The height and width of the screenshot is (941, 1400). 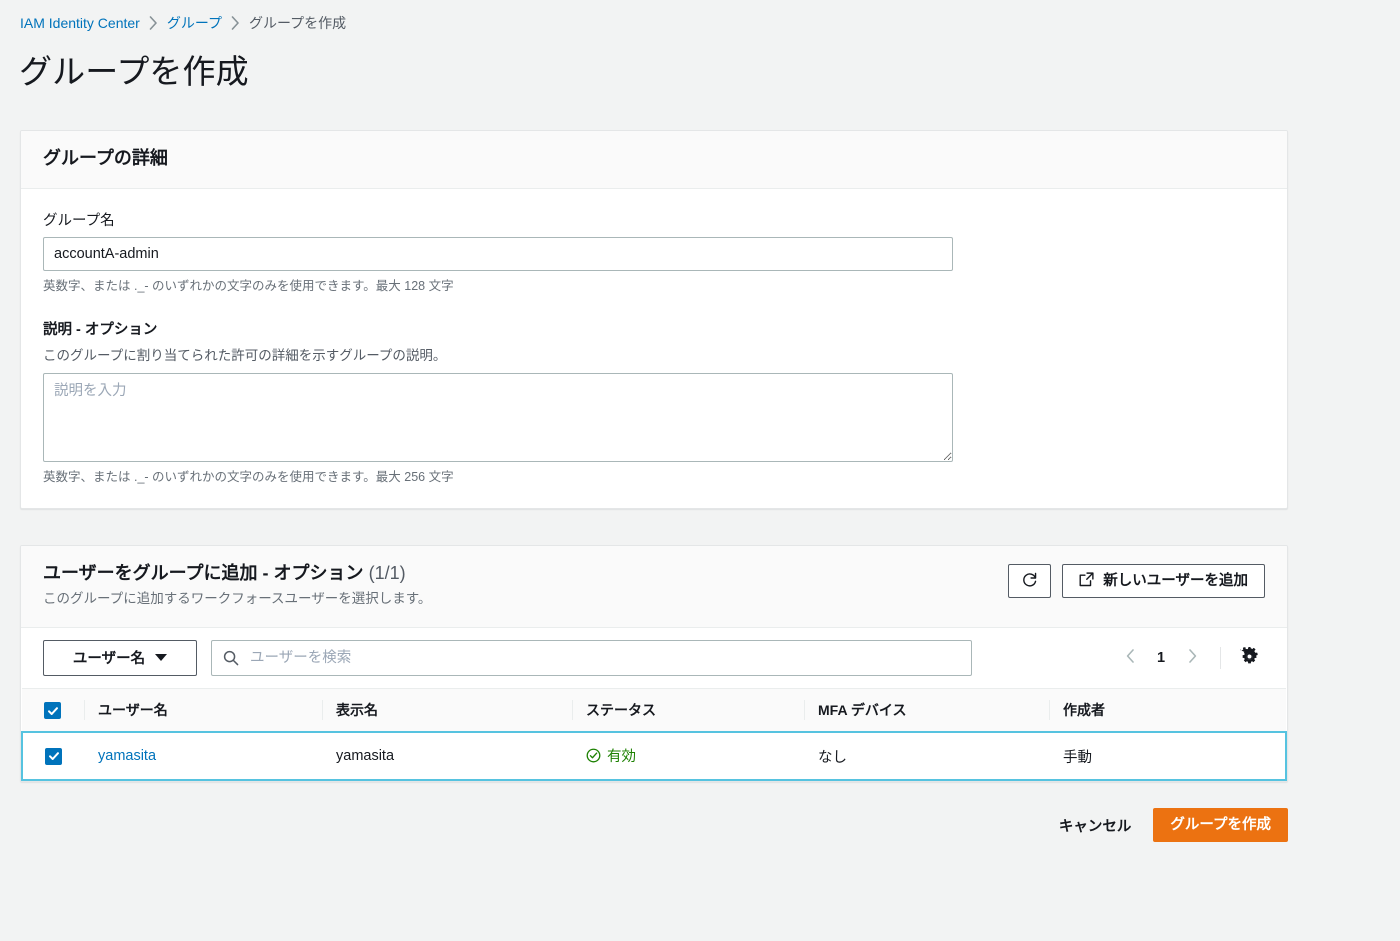 I want to click on breadcrumb-item-iam-identity-center: IAM Identity Center, so click(x=80, y=23).